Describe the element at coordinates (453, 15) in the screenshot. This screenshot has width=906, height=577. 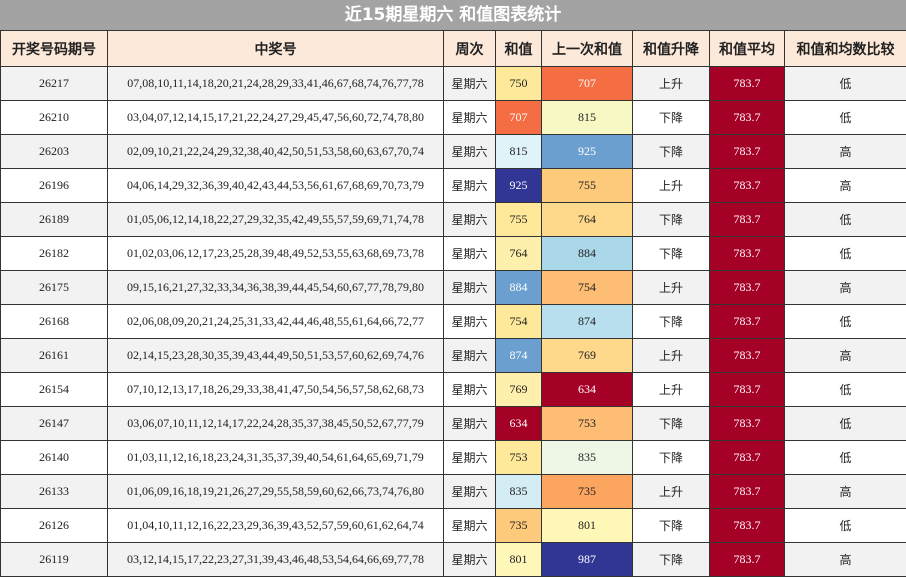
I see `chart-title: 近15期星期六 和值图表统计` at that location.